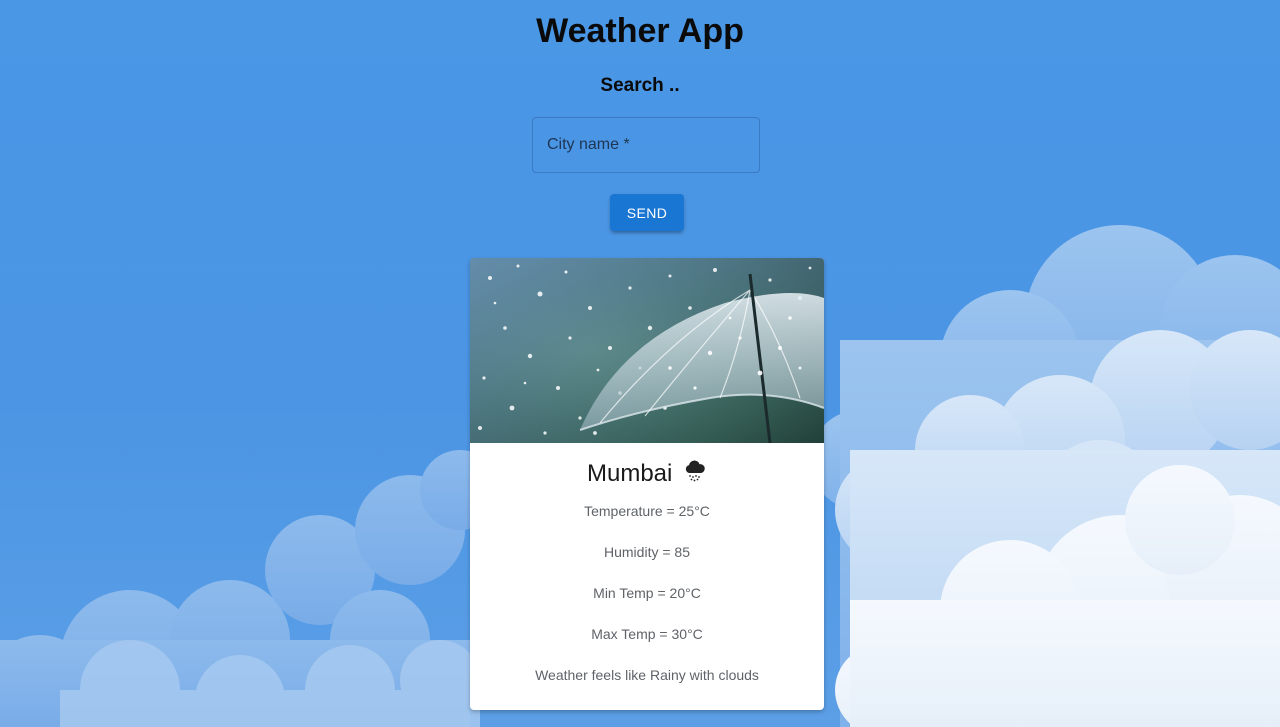  I want to click on umbrella-rain-image, so click(647, 350).